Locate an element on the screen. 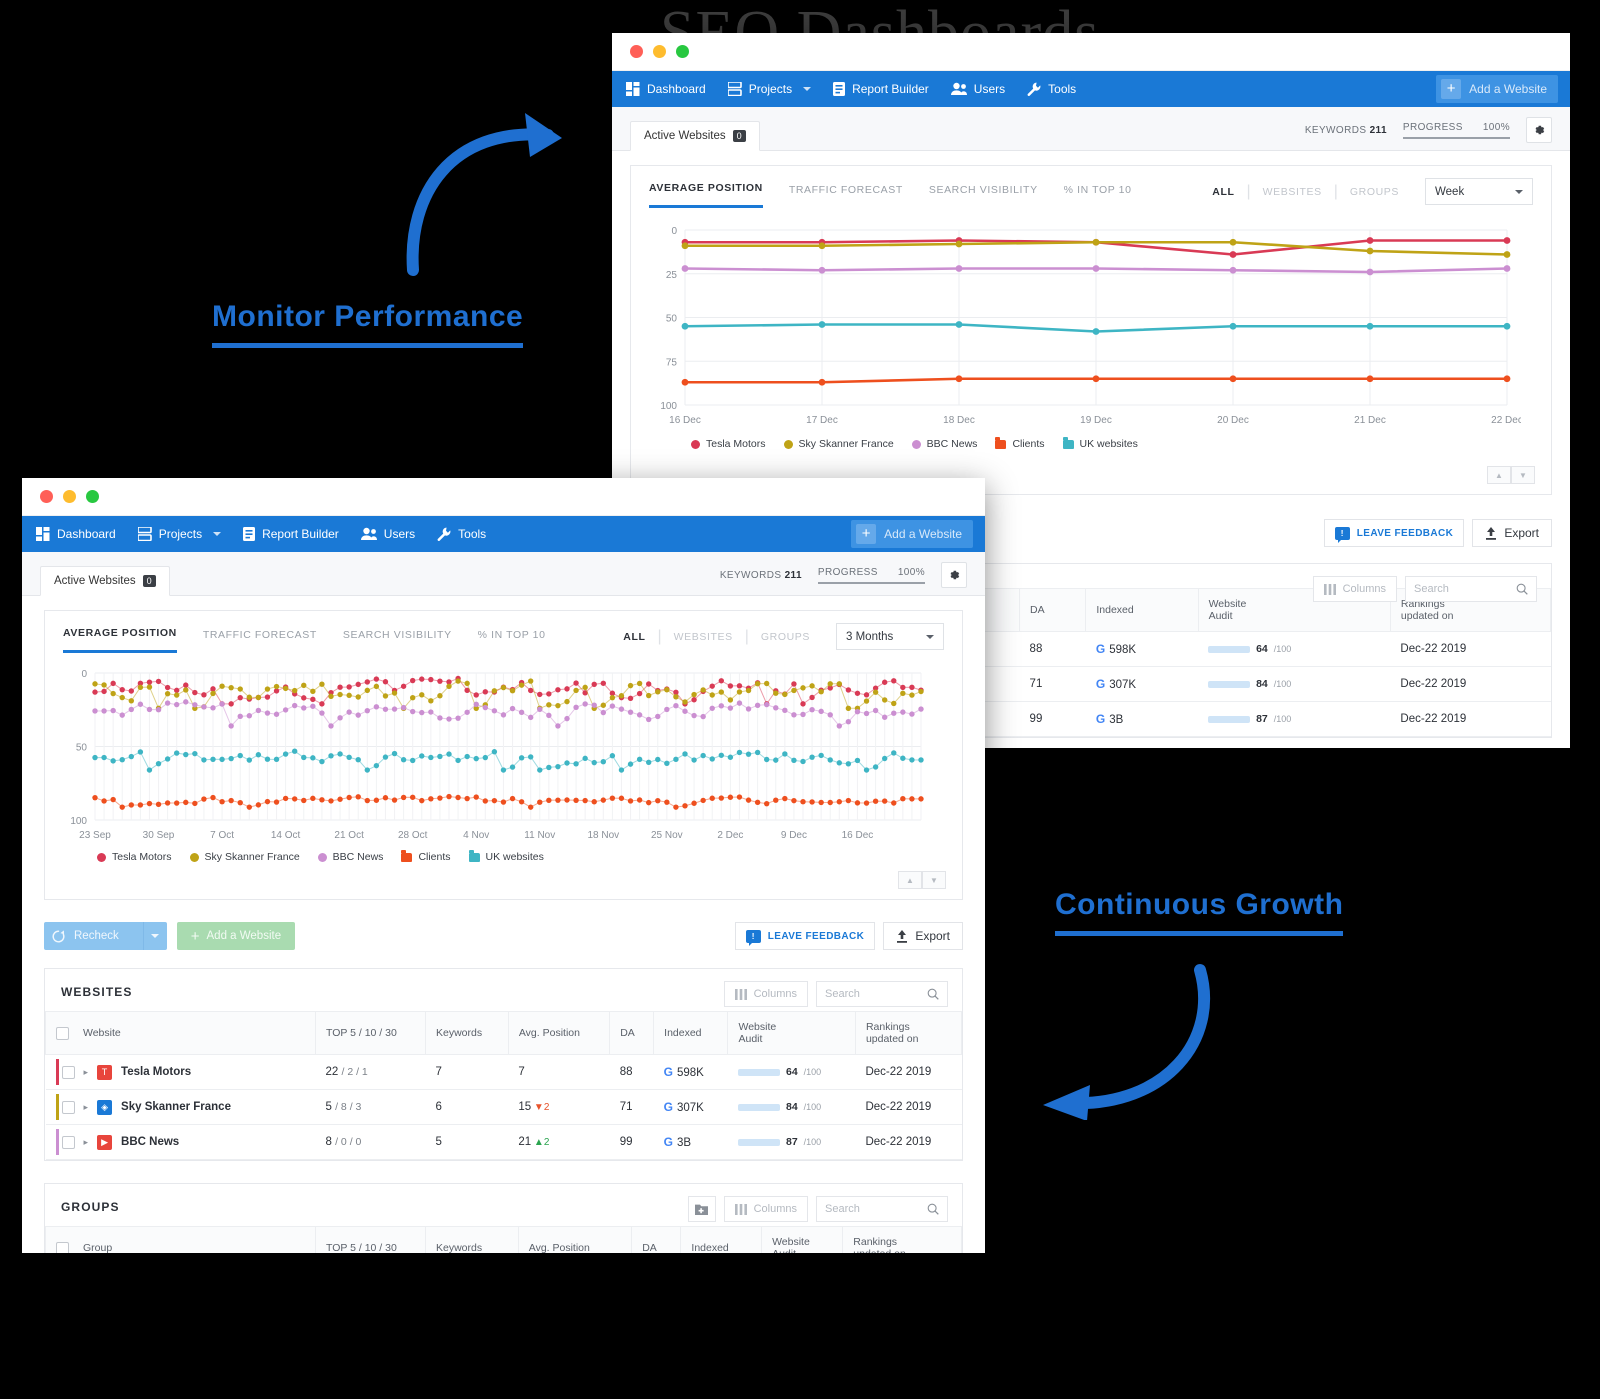 Image resolution: width=1600 pixels, height=1399 pixels. chart-pager-top: ▲ ▼ is located at coordinates (1511, 475).